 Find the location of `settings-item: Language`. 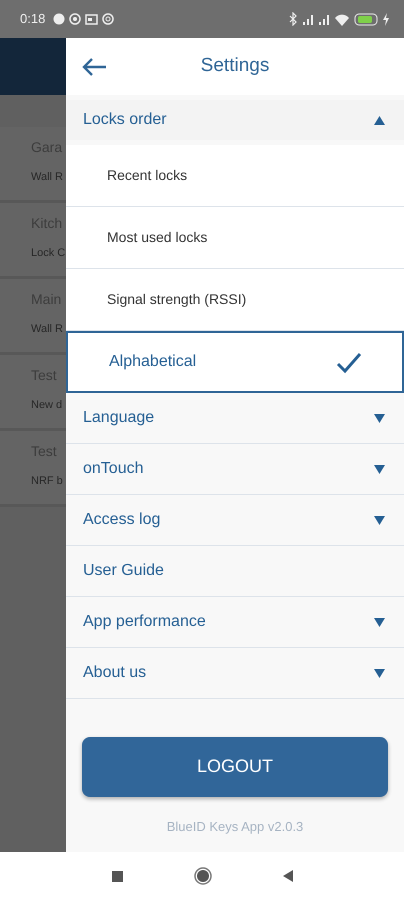

settings-item: Language is located at coordinates (235, 418).